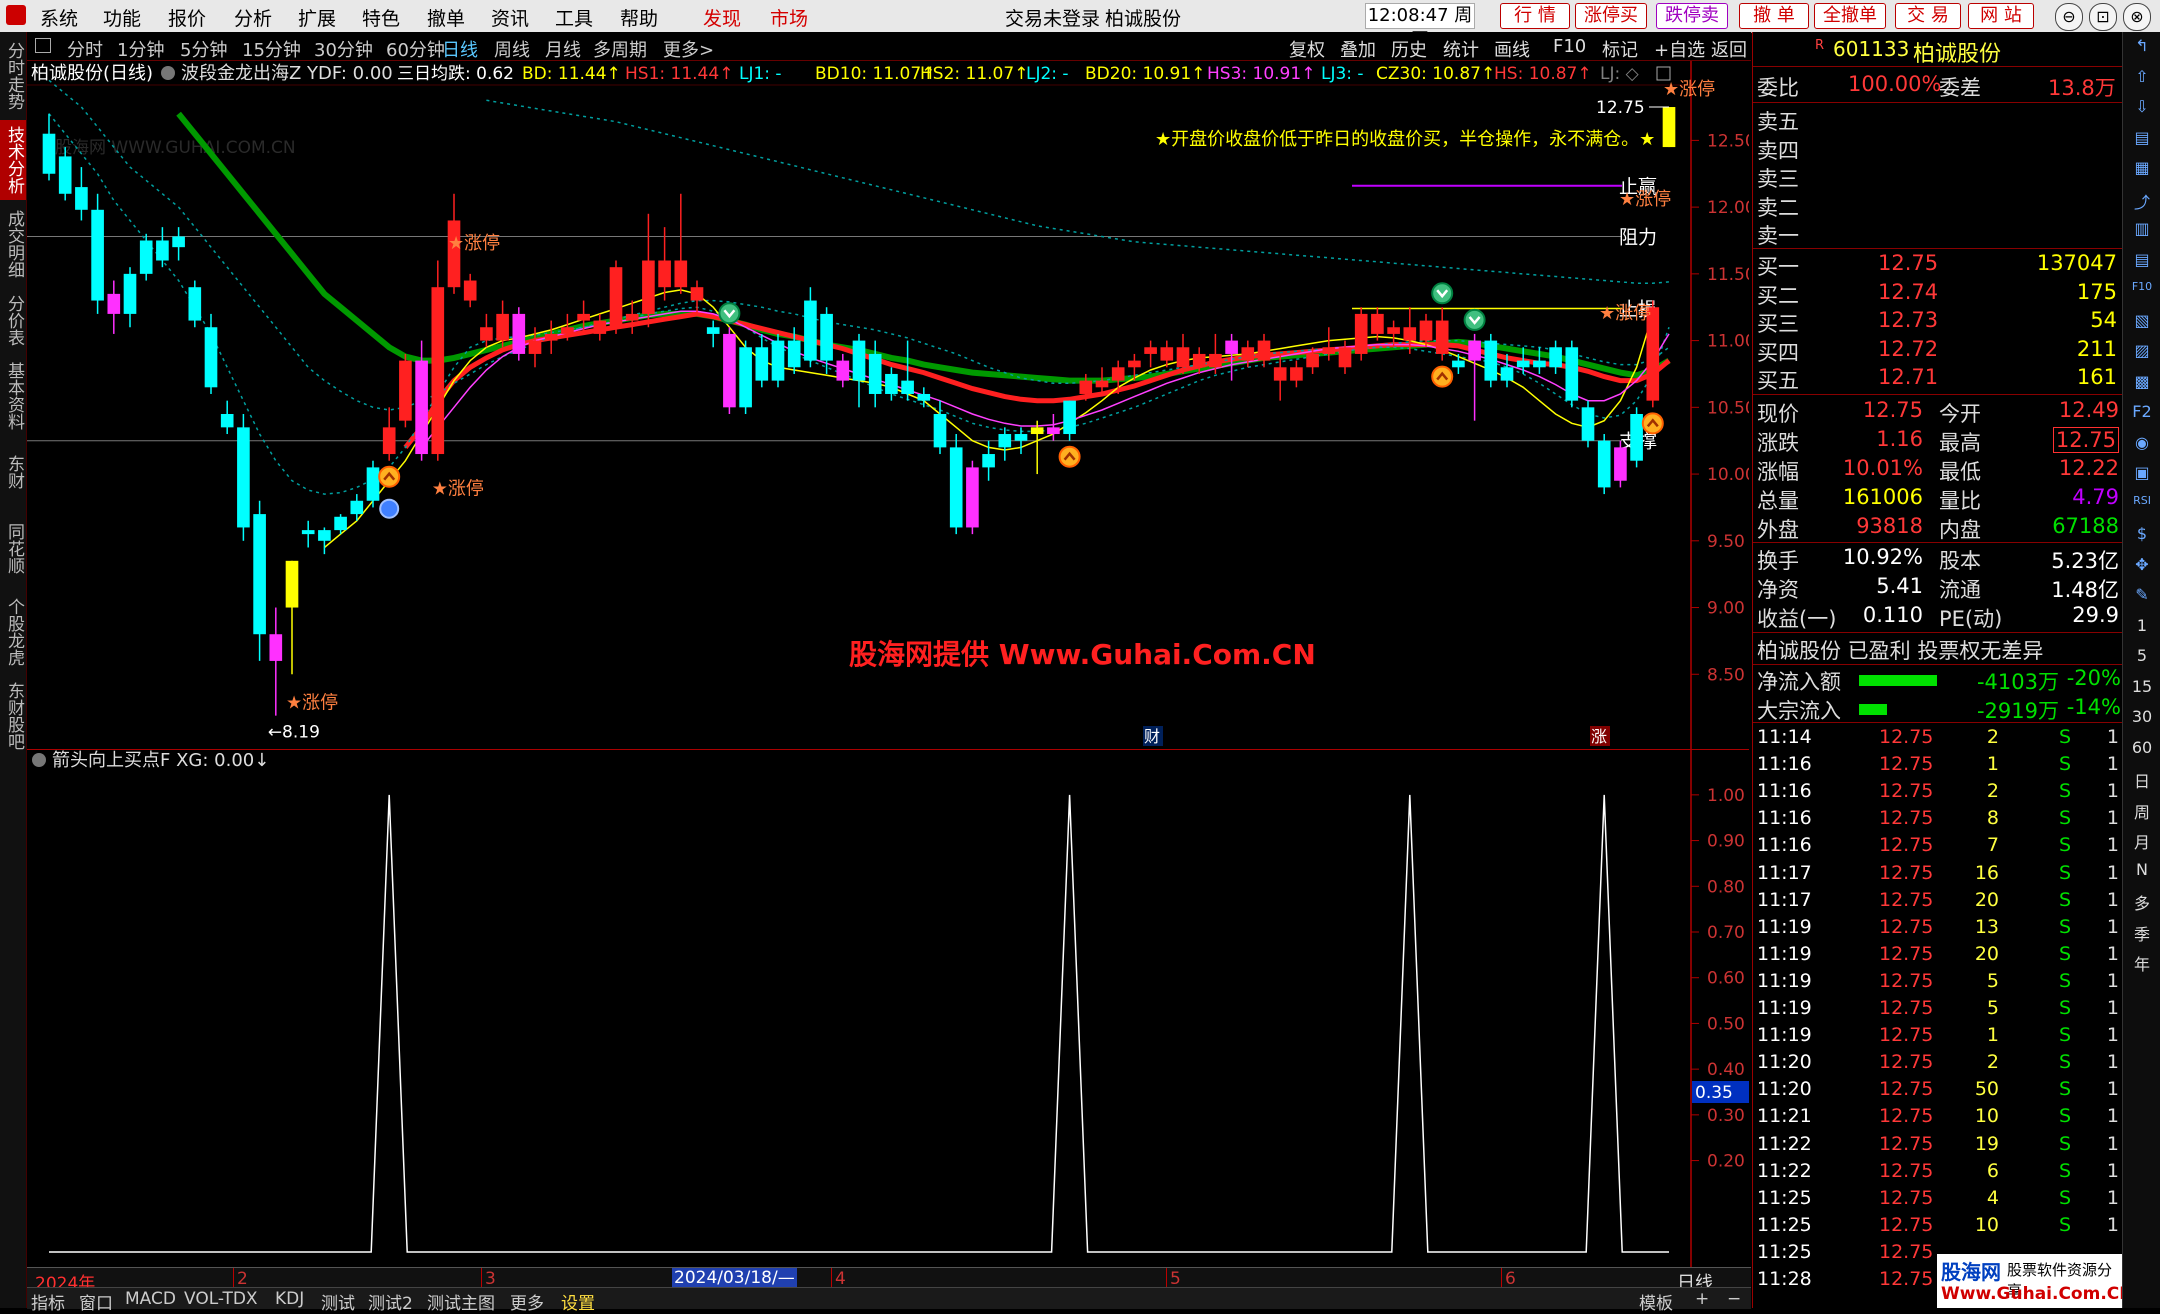 Image resolution: width=2160 pixels, height=1314 pixels. What do you see at coordinates (2142, 690) in the screenshot?
I see `toolbar-icon: 15` at bounding box center [2142, 690].